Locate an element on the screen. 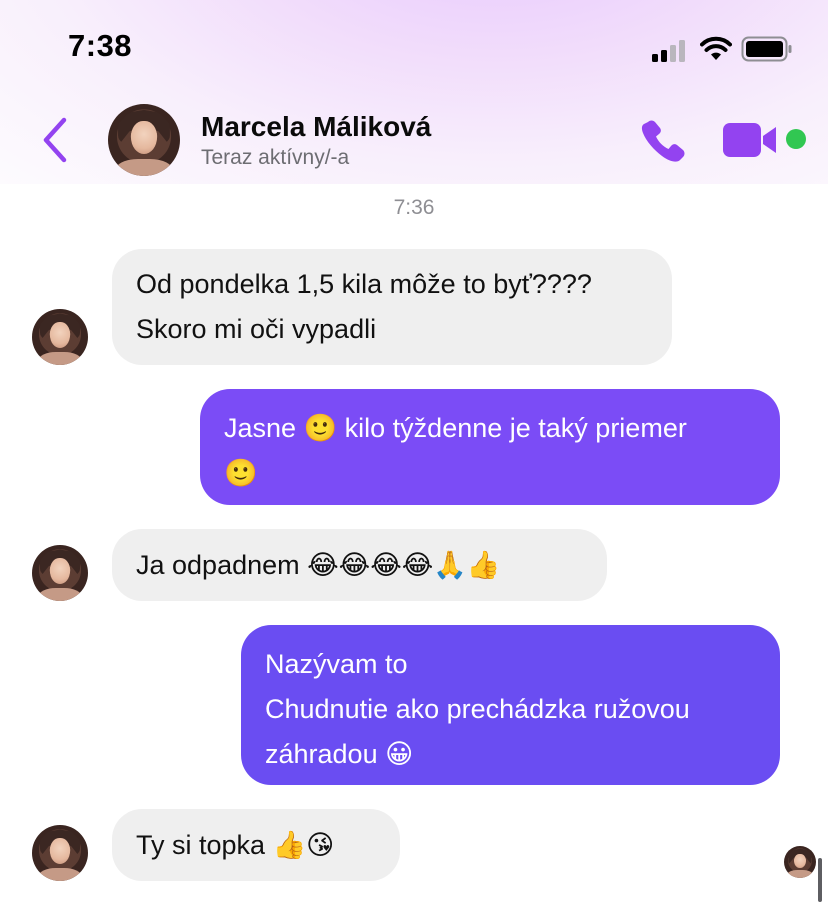 Image resolution: width=828 pixels, height=904 pixels. message-line: Ty si topka 👍😘 is located at coordinates (235, 845).